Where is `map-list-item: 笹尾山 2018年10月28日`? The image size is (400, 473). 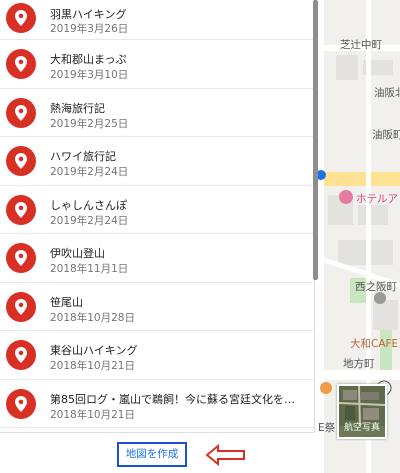
map-list-item: 笹尾山 2018年10月28日 is located at coordinates (157, 307).